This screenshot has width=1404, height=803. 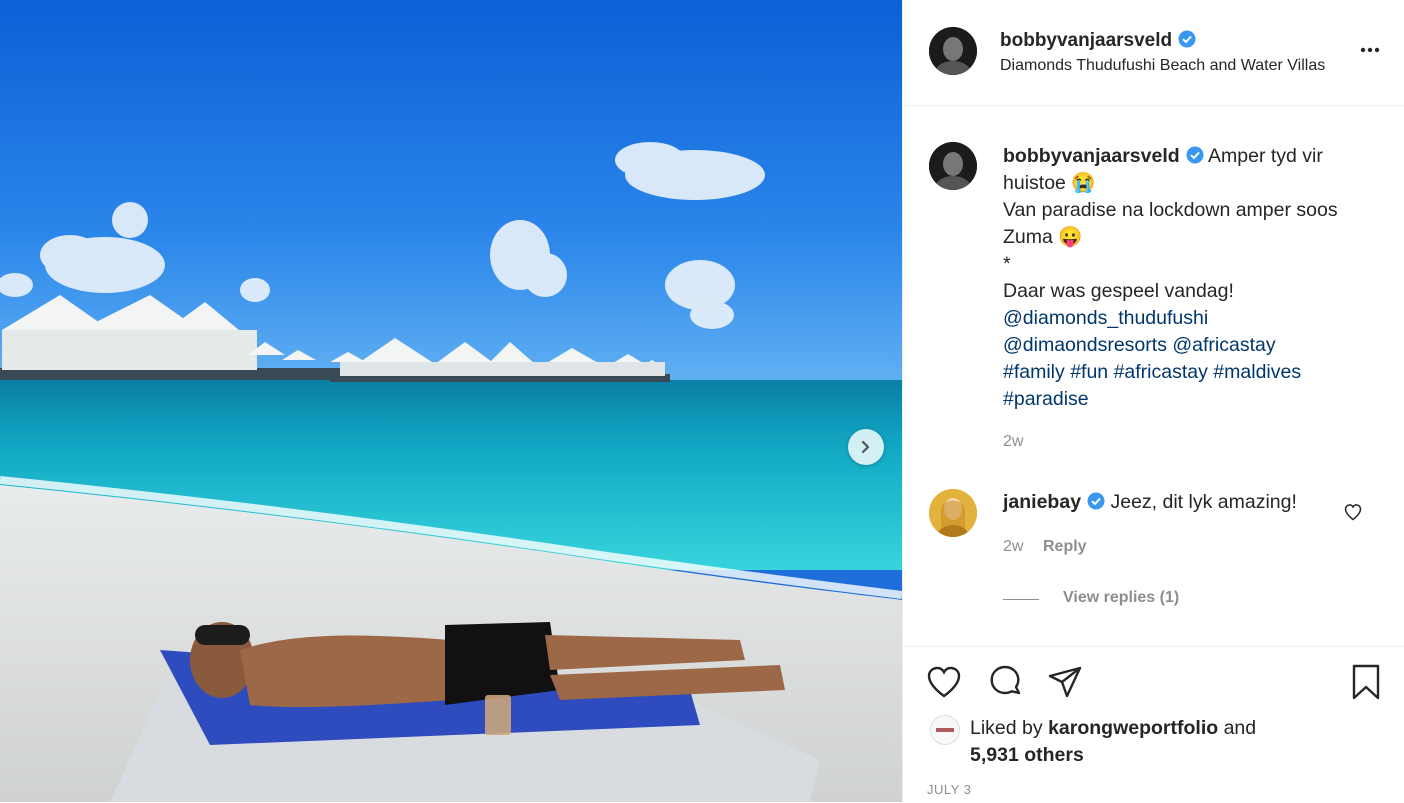 I want to click on paper-plane-icon, so click(x=1065, y=682).